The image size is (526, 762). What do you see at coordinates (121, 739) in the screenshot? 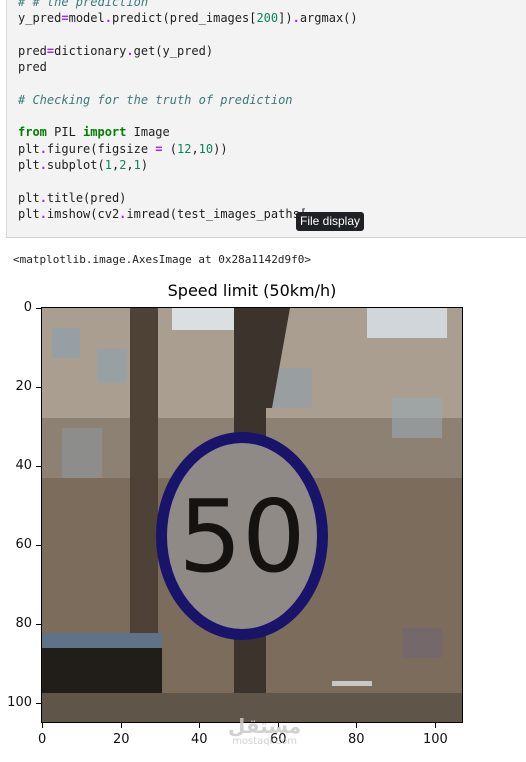
I see `x-tick-label: 20` at bounding box center [121, 739].